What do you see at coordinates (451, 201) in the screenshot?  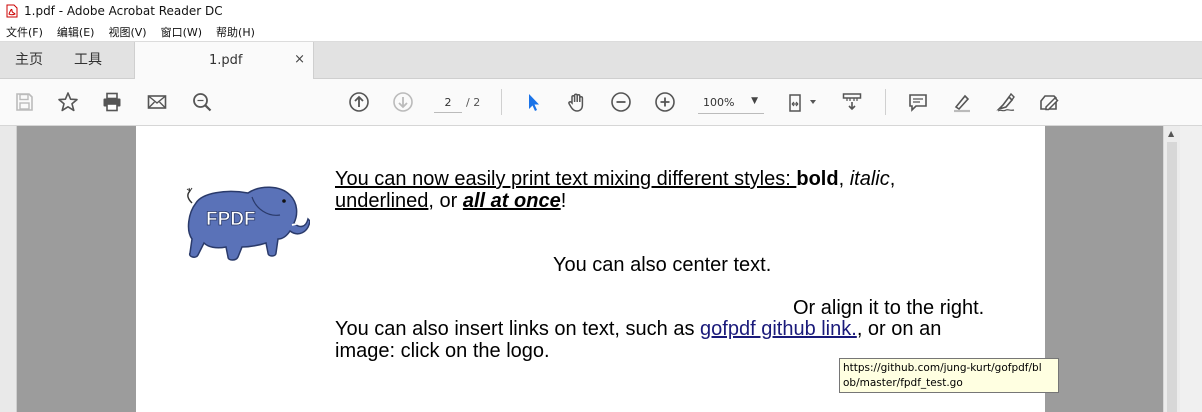 I see `text-line-underlined: underlined, or all at once!` at bounding box center [451, 201].